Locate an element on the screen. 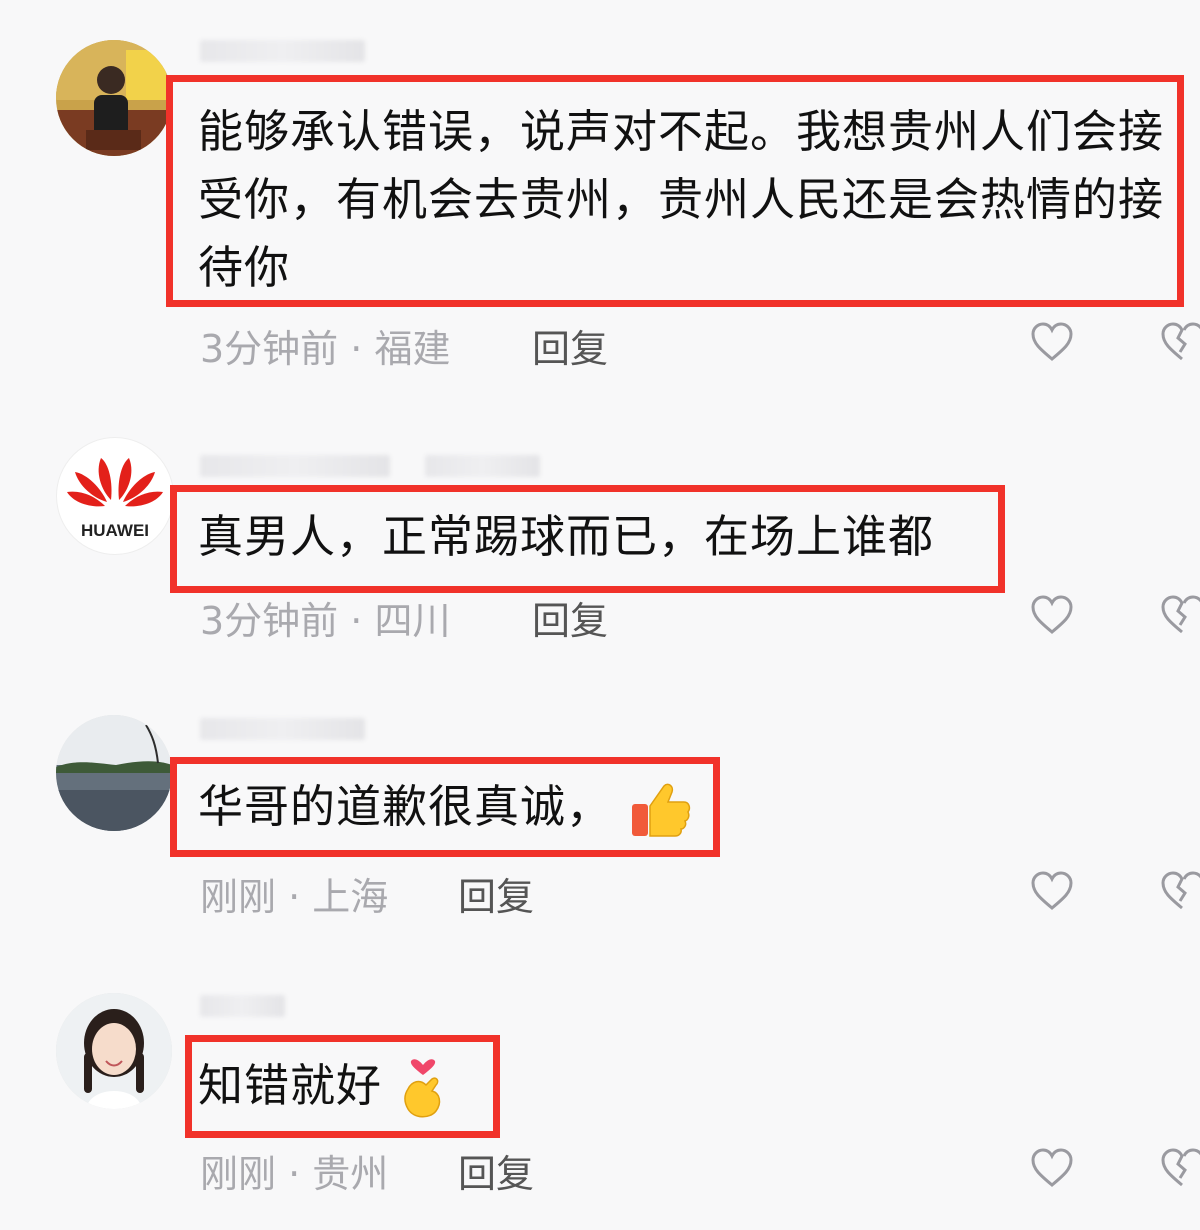 The height and width of the screenshot is (1230, 1200). comment-location: 福建 is located at coordinates (412, 349).